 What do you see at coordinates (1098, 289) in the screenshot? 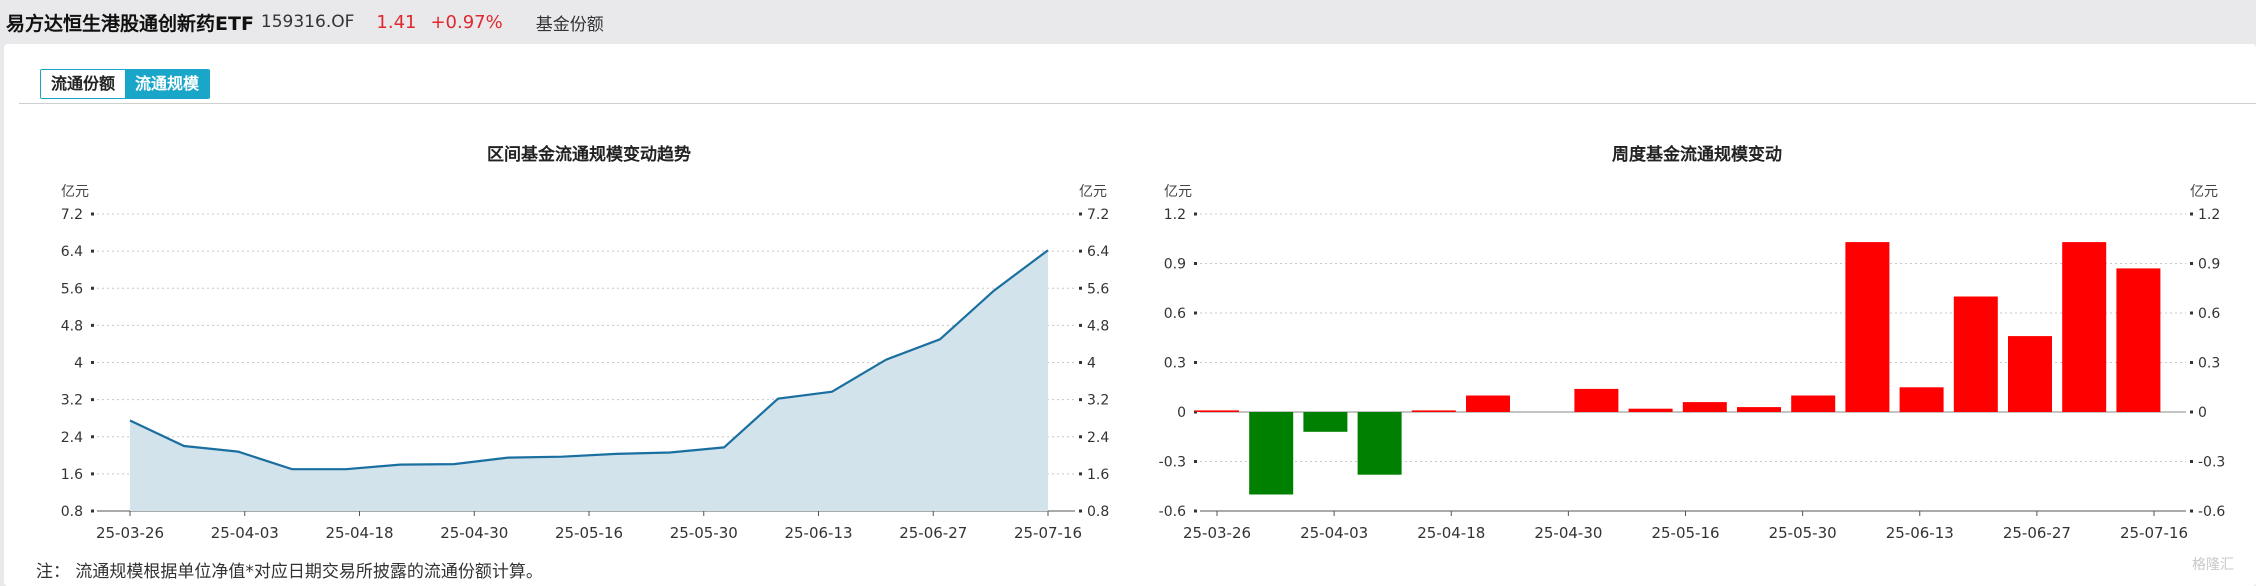
I see `y-tick-label-right: 5.6` at bounding box center [1098, 289].